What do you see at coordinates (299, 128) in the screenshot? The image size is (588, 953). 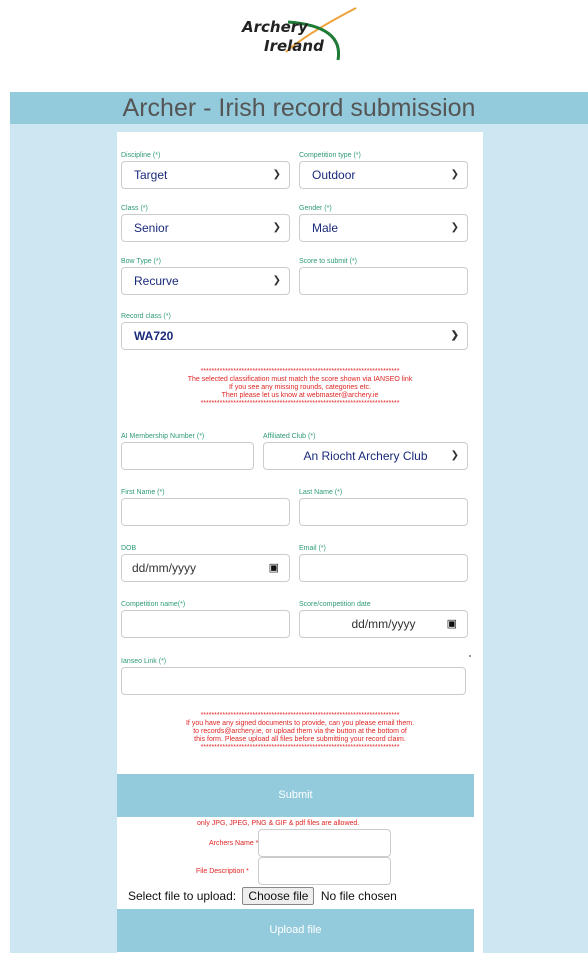 I see `header-divider` at bounding box center [299, 128].